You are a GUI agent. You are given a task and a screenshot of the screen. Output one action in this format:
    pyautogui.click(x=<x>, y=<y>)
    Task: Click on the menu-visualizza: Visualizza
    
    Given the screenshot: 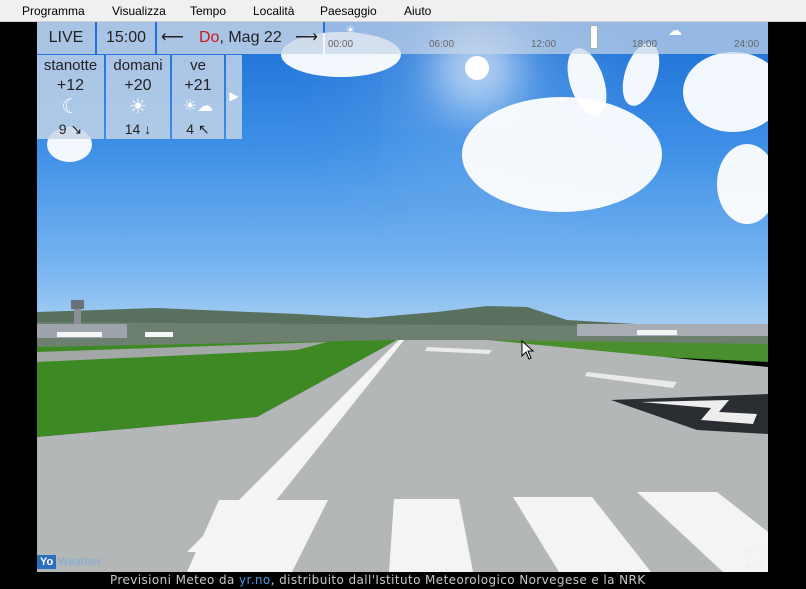 What is the action you would take?
    pyautogui.click(x=139, y=11)
    